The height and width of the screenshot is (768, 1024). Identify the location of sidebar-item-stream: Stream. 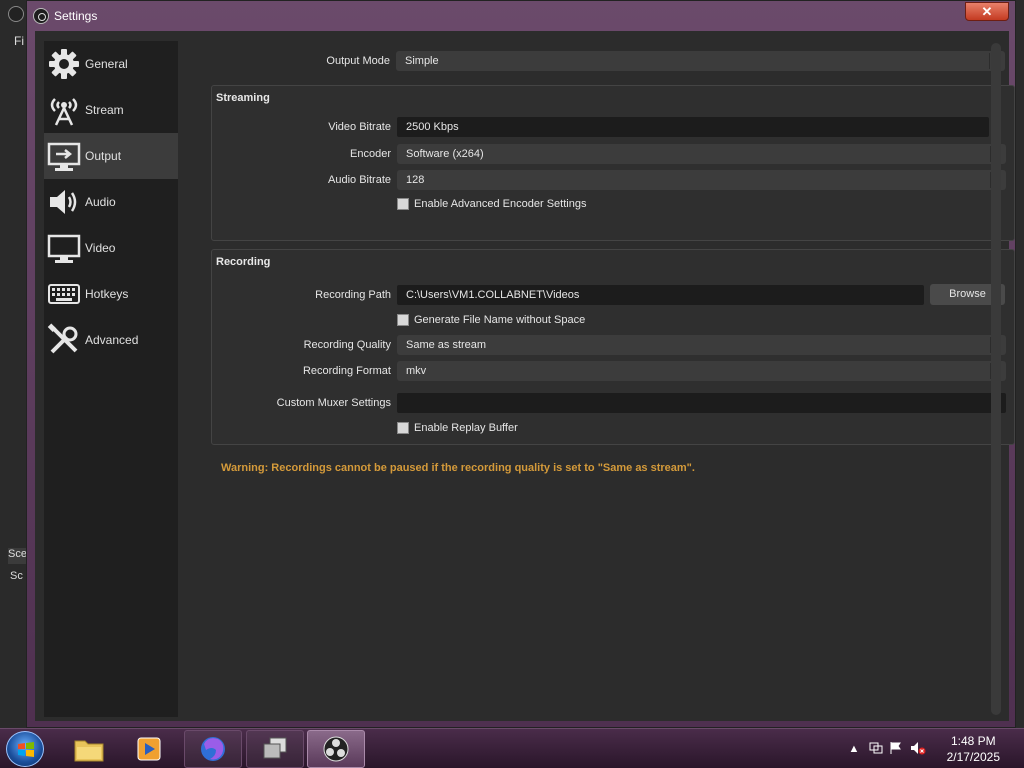
(111, 110).